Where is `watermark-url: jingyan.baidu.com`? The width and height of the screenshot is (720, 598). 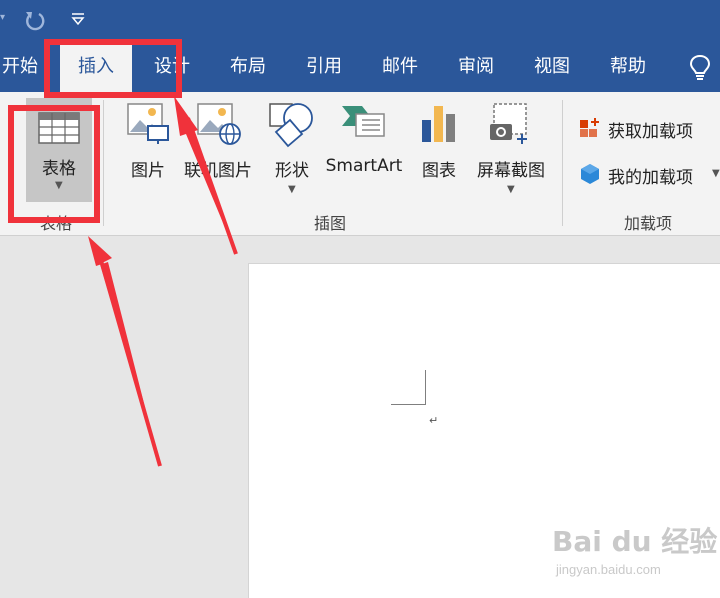
watermark-url: jingyan.baidu.com is located at coordinates (608, 569).